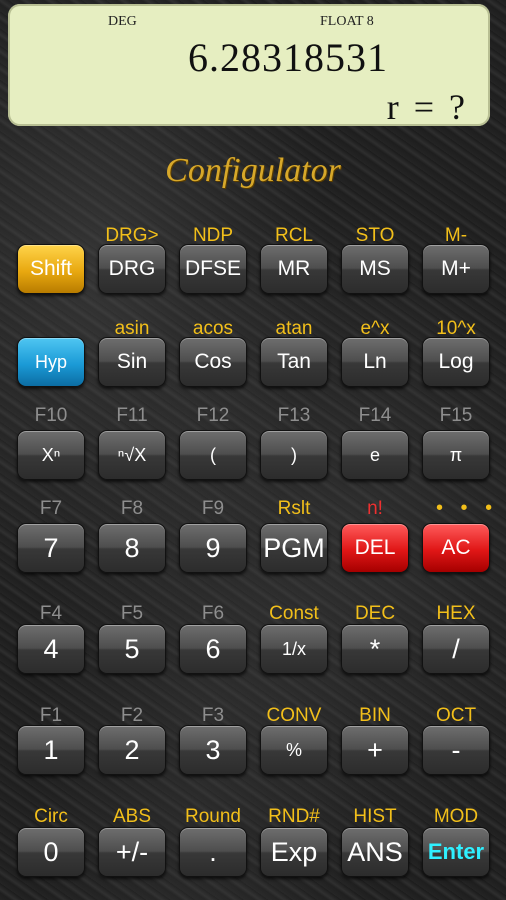 This screenshot has height=900, width=506. What do you see at coordinates (456, 415) in the screenshot?
I see `secondary-label-r2-c5: F15` at bounding box center [456, 415].